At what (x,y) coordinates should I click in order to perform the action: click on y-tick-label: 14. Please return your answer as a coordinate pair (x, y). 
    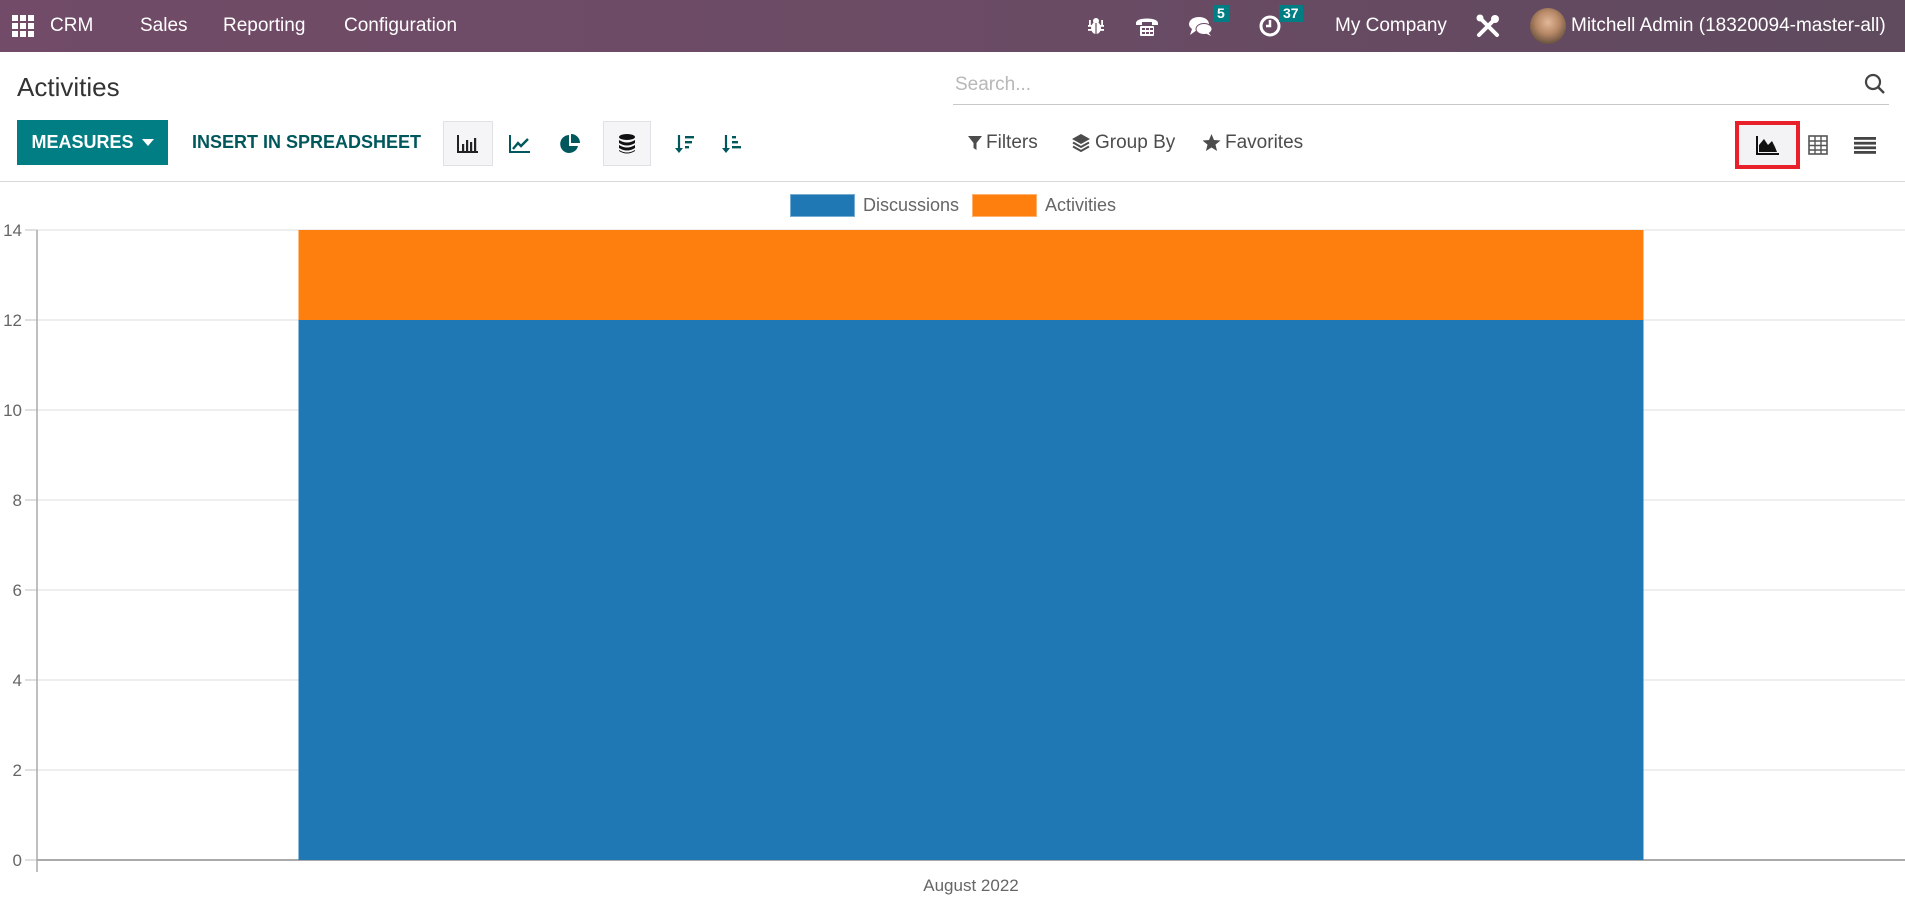
    Looking at the image, I should click on (12, 230).